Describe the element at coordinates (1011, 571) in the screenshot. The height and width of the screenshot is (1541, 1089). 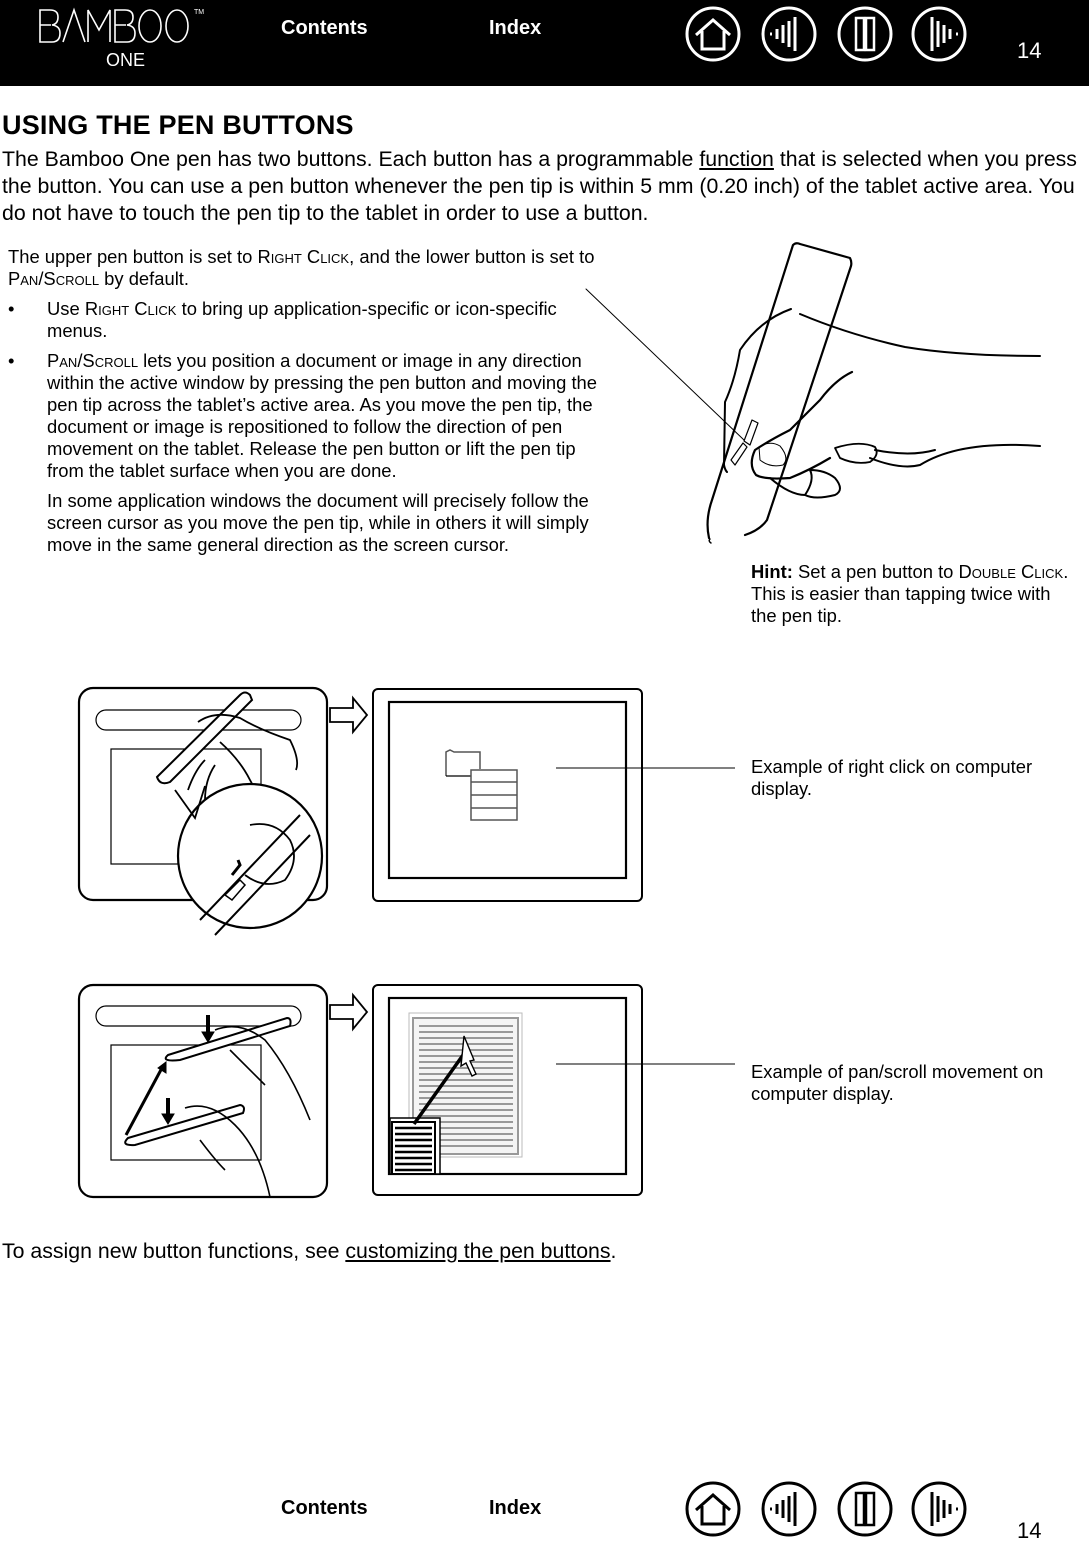
I see `double-click-term: Double Click` at that location.